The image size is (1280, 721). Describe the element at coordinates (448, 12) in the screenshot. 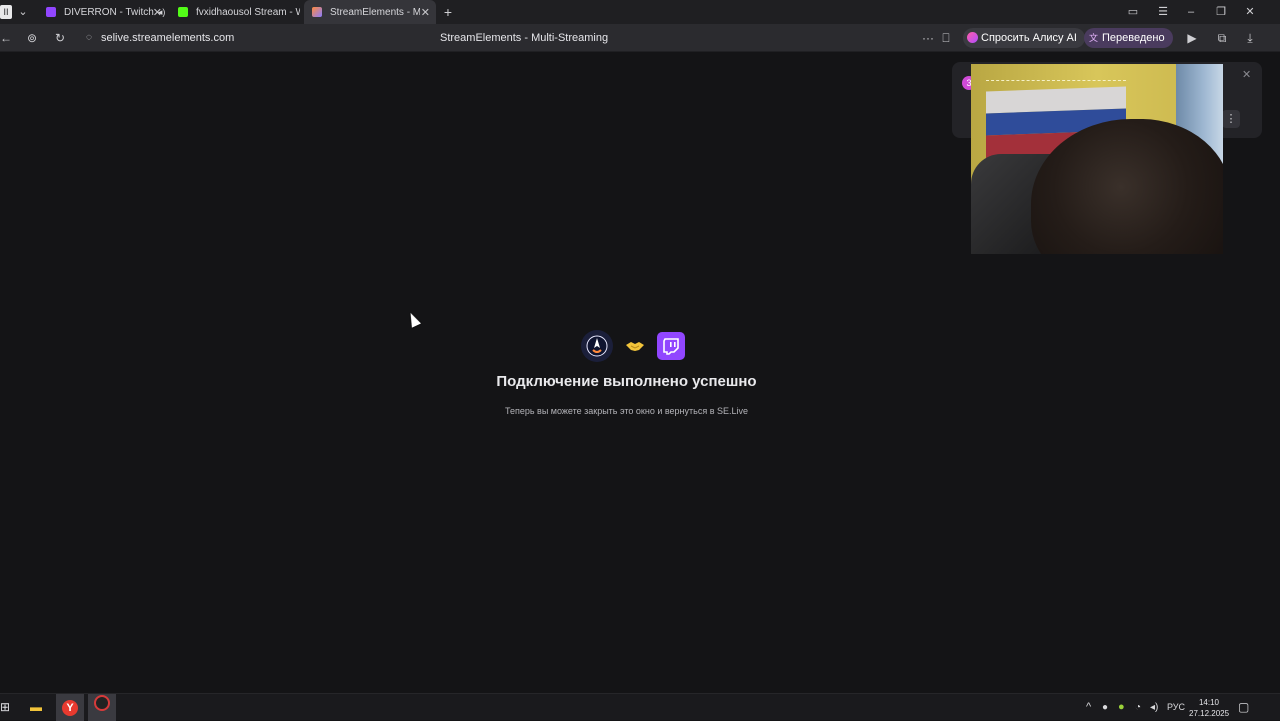

I see `new-tab-icon: +` at that location.